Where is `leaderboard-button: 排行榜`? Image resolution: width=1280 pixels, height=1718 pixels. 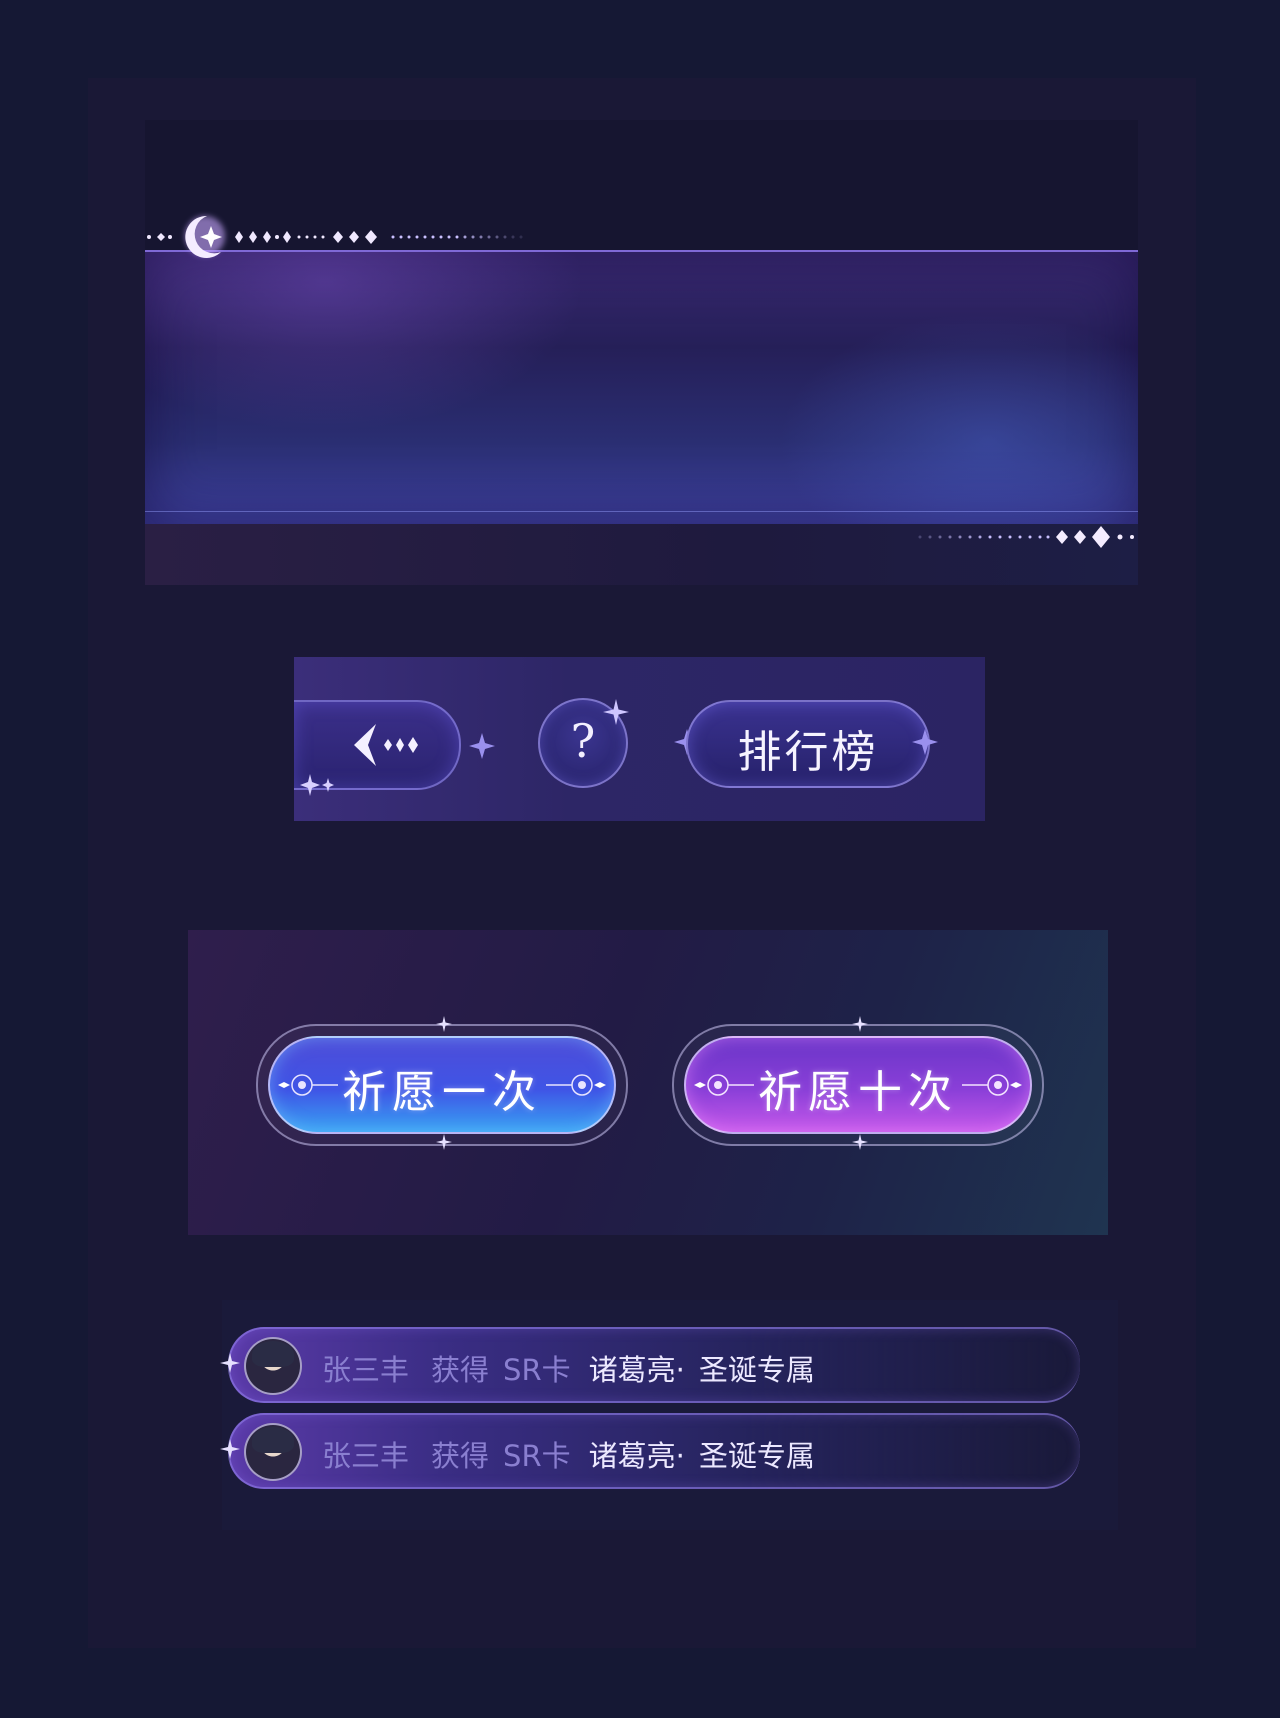
leaderboard-button: 排行榜 is located at coordinates (808, 744).